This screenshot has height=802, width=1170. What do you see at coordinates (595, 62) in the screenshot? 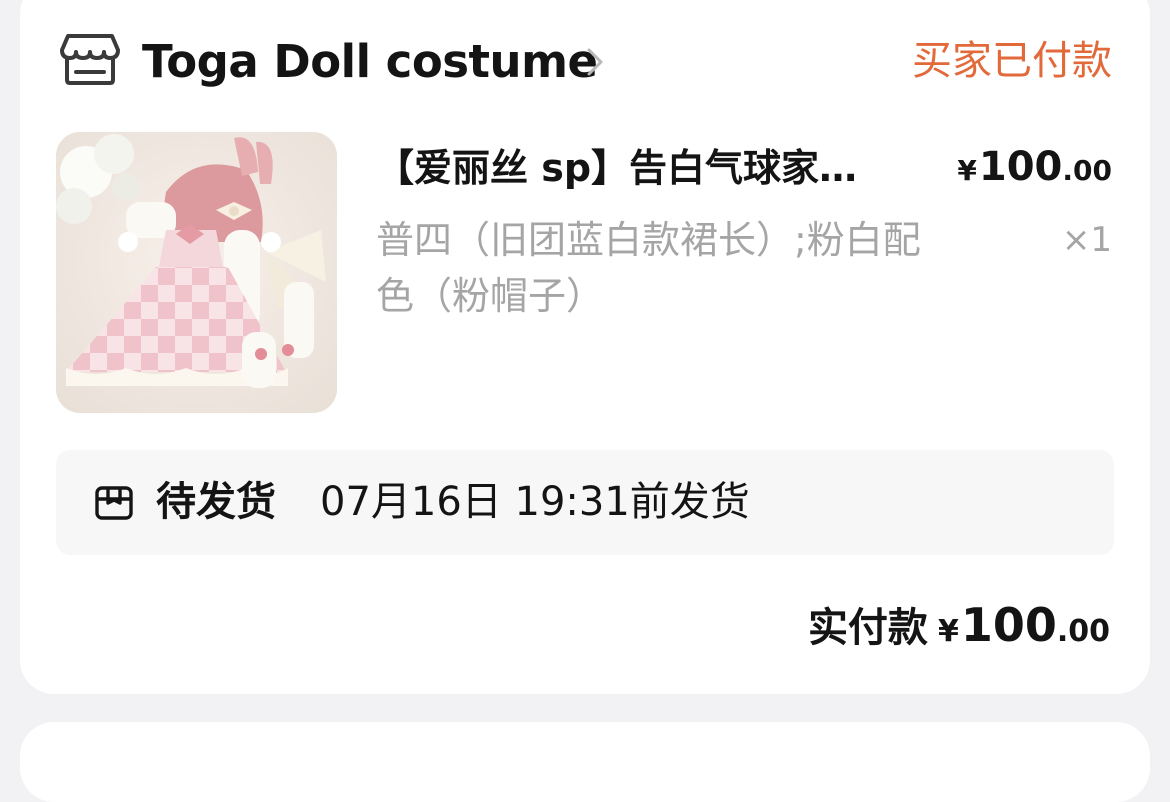
I see `chevron-right-icon` at bounding box center [595, 62].